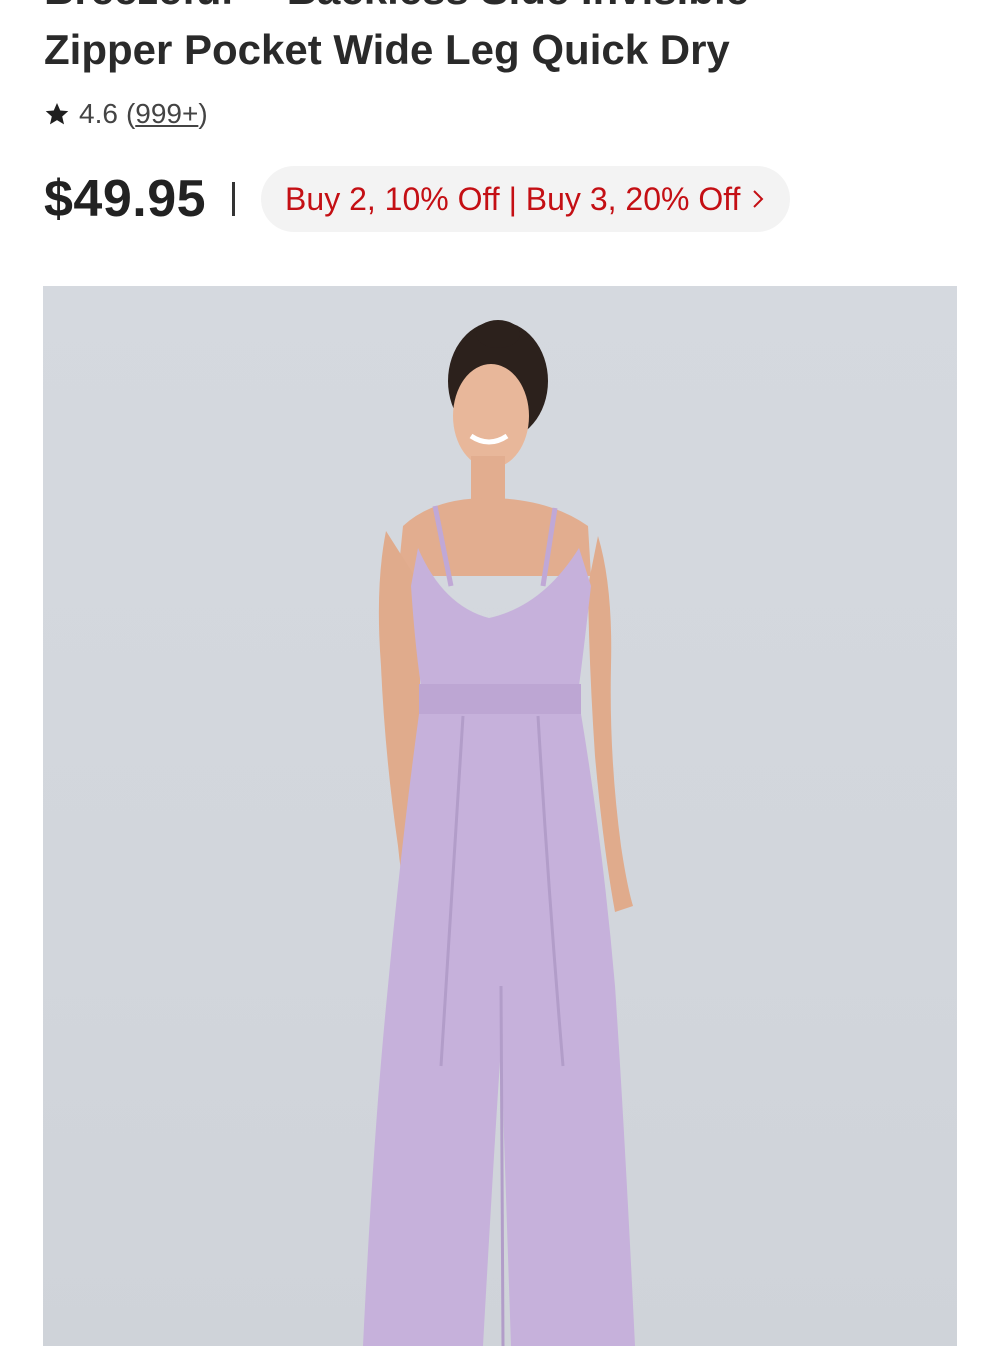  What do you see at coordinates (498, 334) in the screenshot?
I see `hair-bun` at bounding box center [498, 334].